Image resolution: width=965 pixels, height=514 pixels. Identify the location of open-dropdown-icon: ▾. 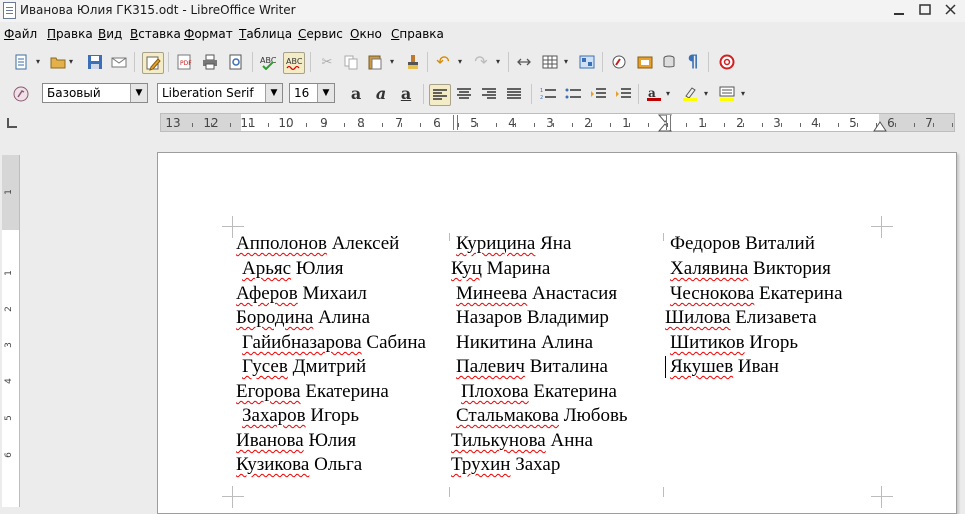
(72, 62).